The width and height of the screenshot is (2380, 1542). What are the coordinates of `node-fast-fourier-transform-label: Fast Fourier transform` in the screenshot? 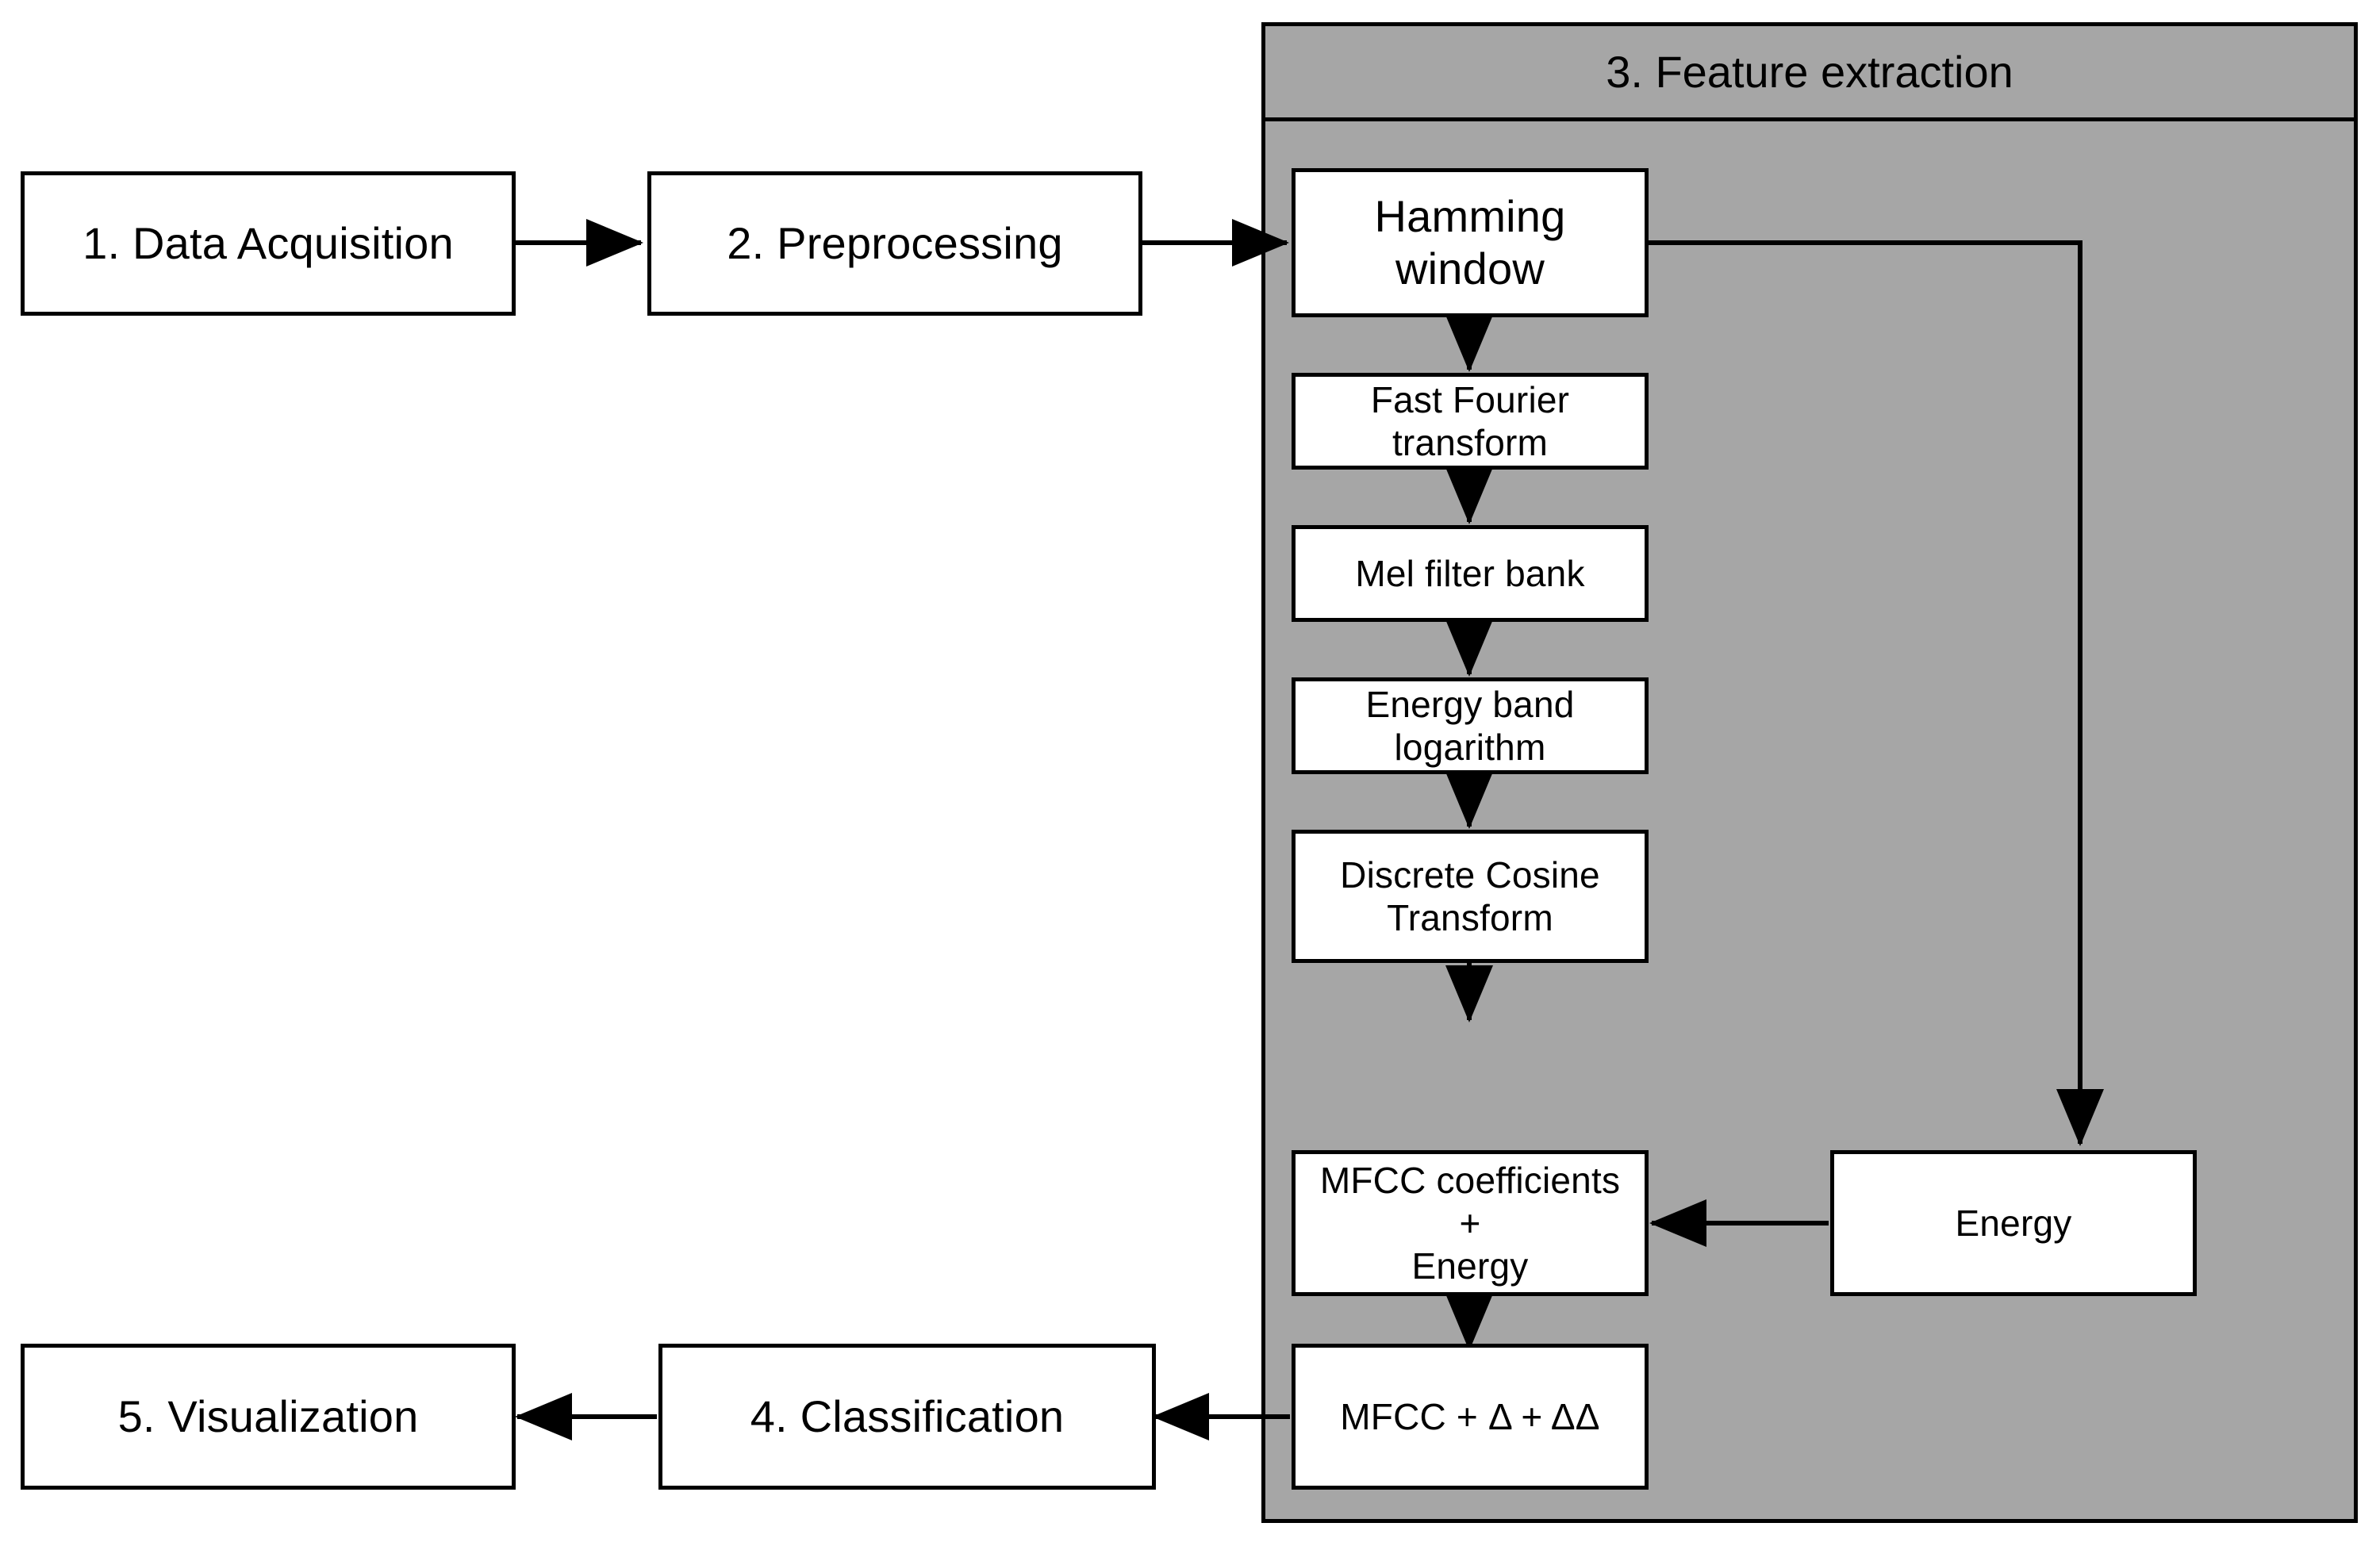 It's located at (1470, 420).